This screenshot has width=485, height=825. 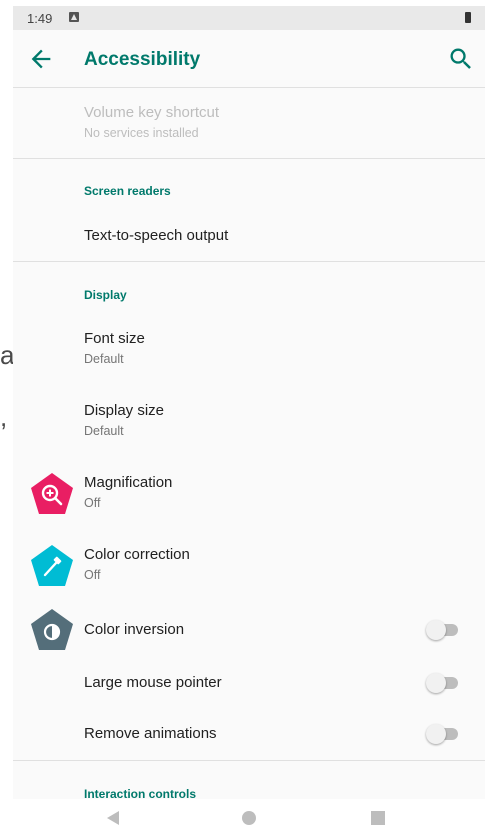 I want to click on color-inversion-row: Color inversion, so click(x=249, y=630).